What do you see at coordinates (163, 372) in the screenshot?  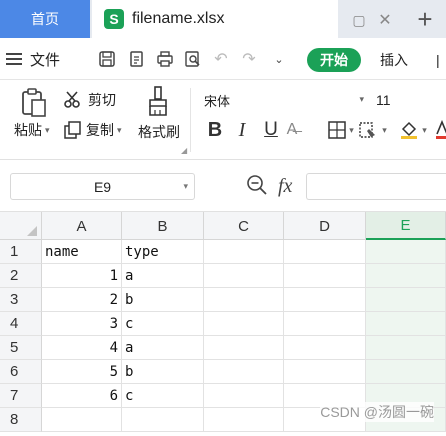 I see `cell-b6: b` at bounding box center [163, 372].